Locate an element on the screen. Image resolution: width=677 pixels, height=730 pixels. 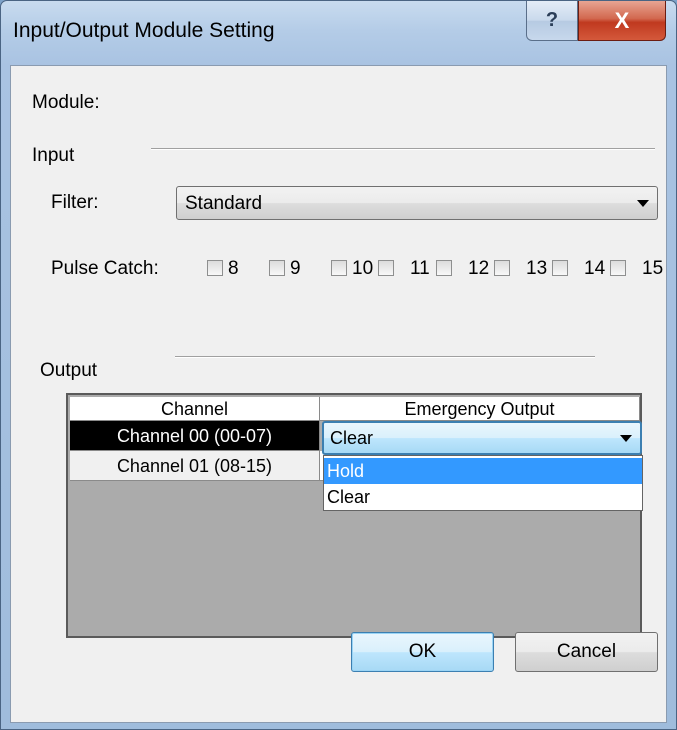
help-button: ? is located at coordinates (552, 21).